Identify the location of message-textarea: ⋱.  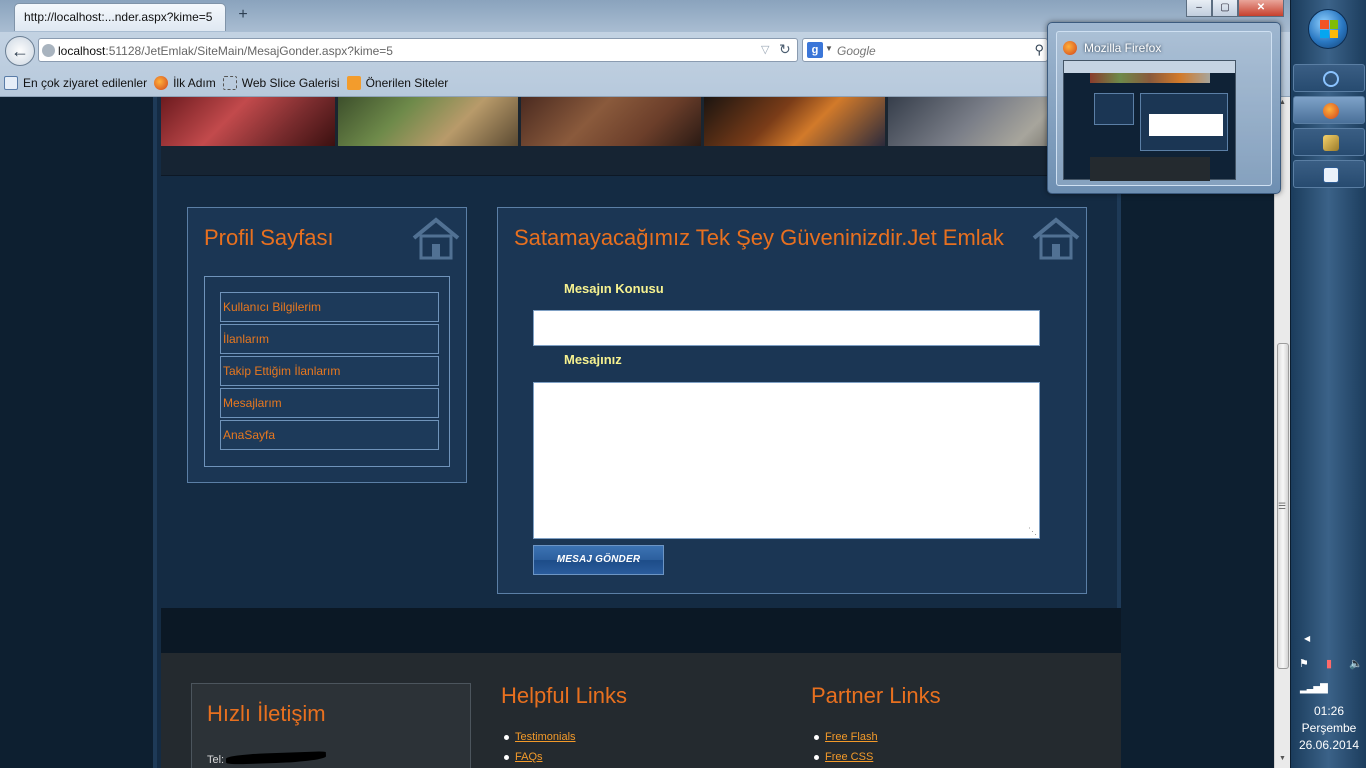
(786, 460).